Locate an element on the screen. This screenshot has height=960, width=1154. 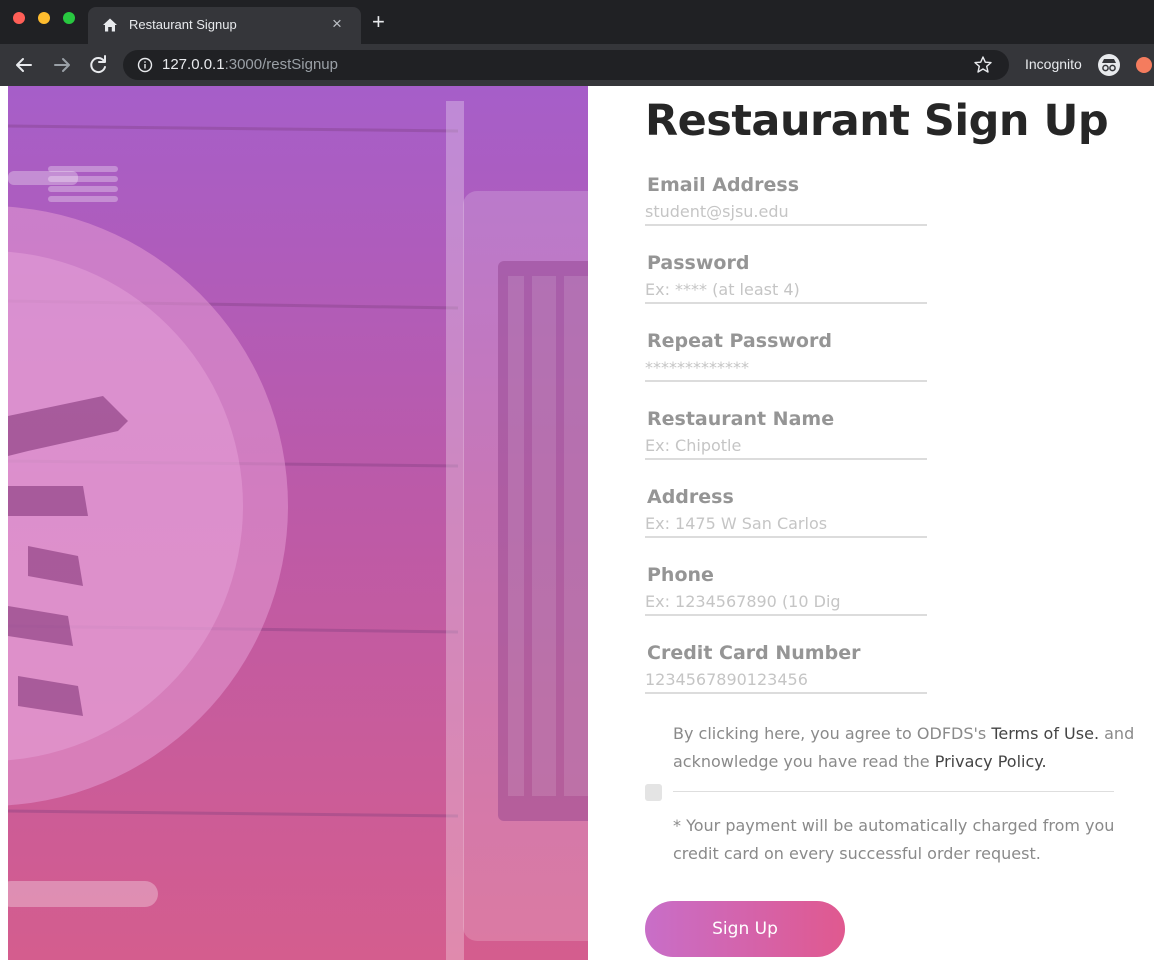
password-input is located at coordinates (786, 290).